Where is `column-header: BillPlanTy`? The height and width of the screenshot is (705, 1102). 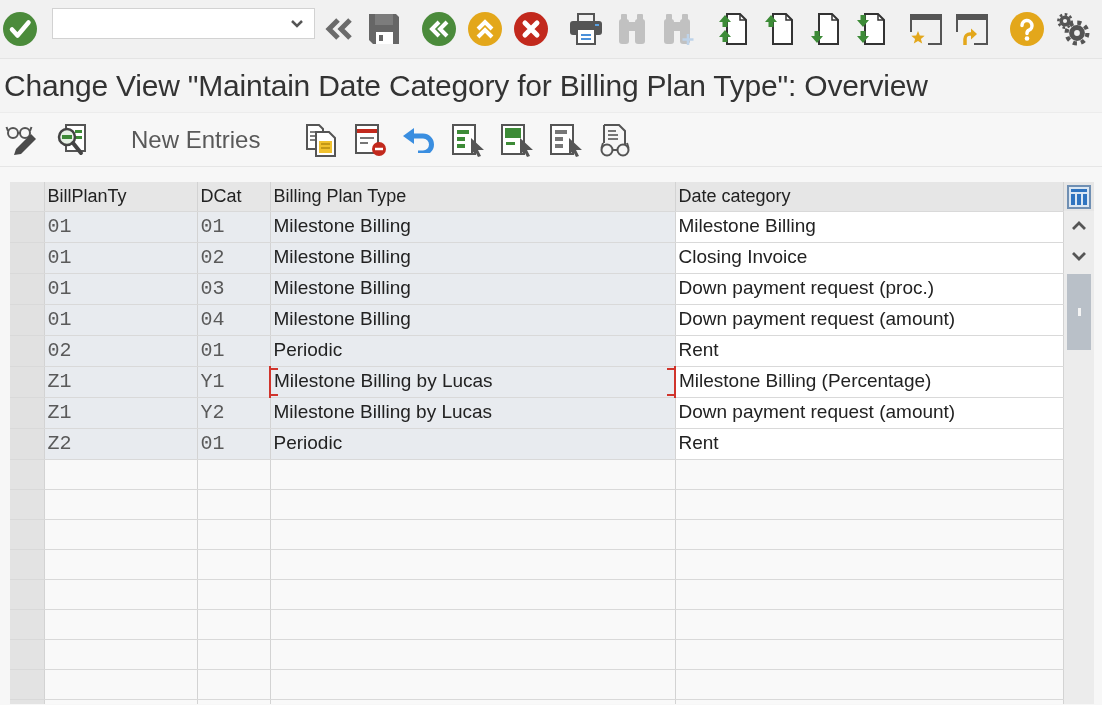
column-header: BillPlanTy is located at coordinates (120, 196).